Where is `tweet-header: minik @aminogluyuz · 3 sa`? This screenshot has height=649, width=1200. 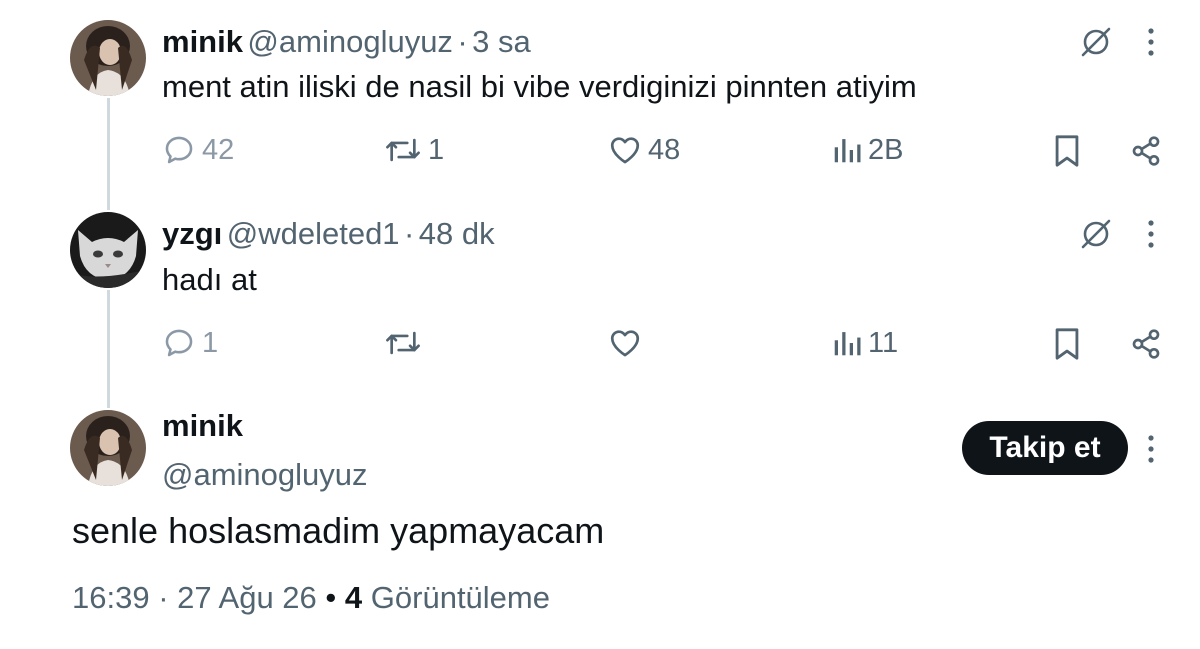
tweet-header: minik @aminogluyuz · 3 sa is located at coordinates (346, 42).